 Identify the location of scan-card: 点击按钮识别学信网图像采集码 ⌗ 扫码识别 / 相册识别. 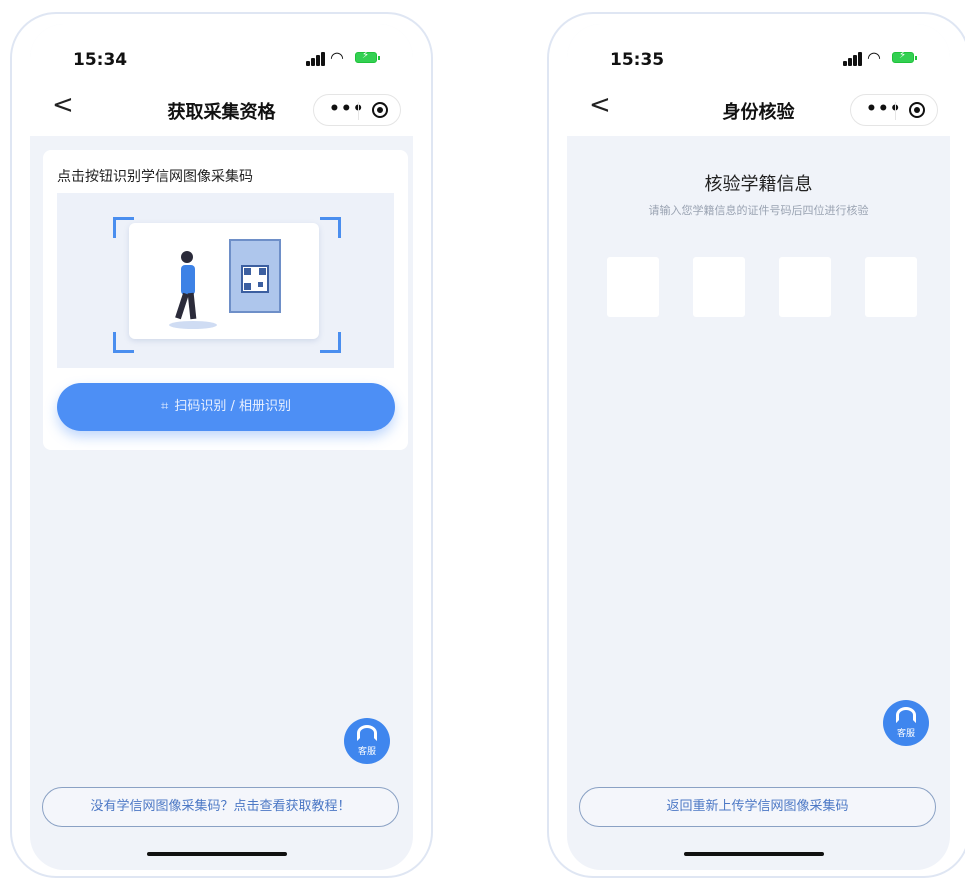
(225, 300).